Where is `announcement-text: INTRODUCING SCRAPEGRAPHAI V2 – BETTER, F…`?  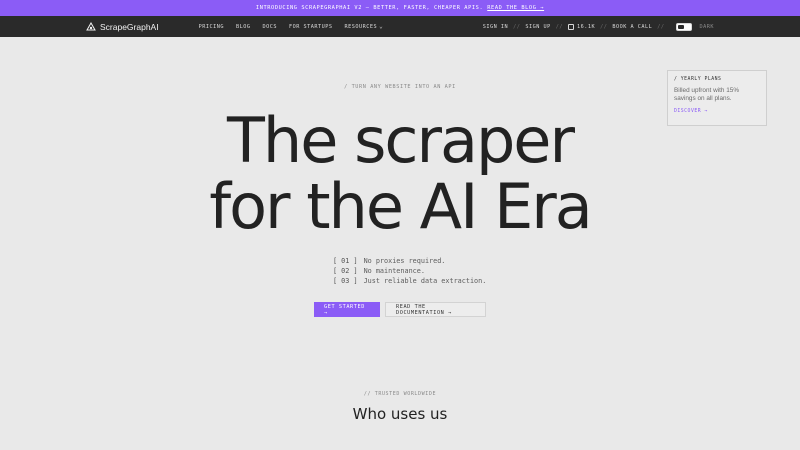
announcement-text: INTRODUCING SCRAPEGRAPHAI V2 – BETTER, F… is located at coordinates (369, 8).